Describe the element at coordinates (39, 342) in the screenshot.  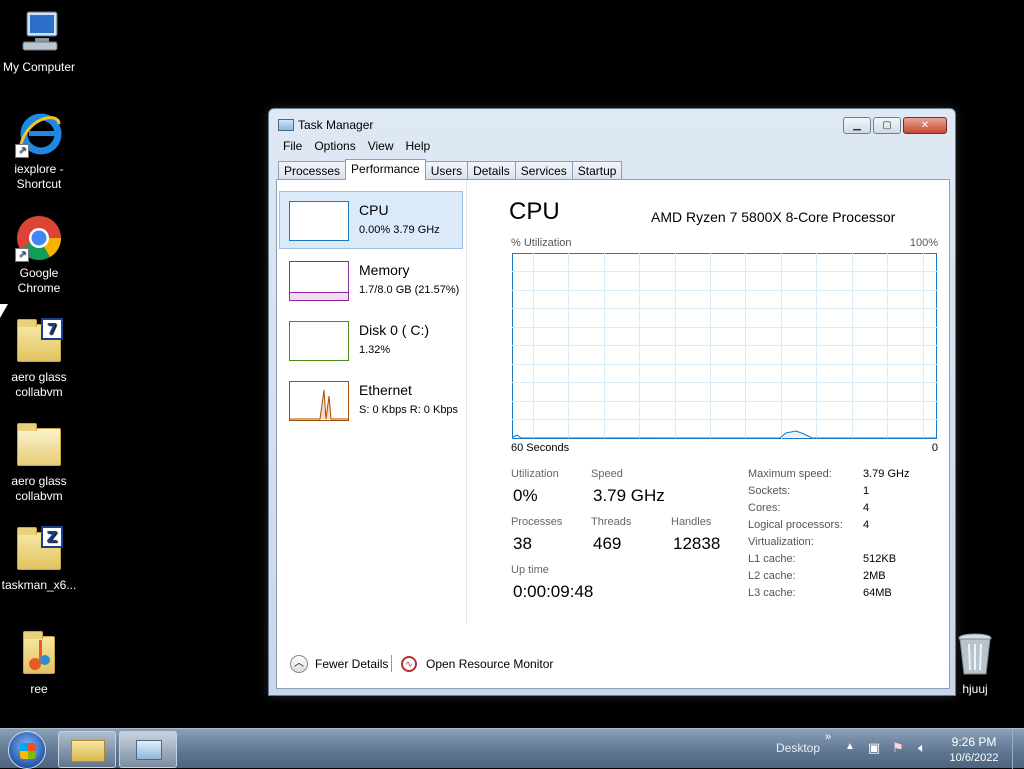
I see `7zip-archive-icon: 7` at that location.